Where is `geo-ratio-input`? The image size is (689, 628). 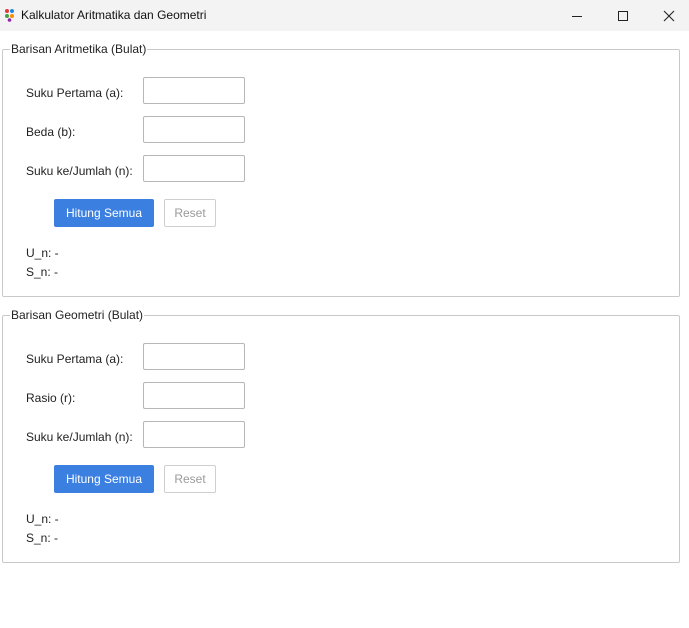 geo-ratio-input is located at coordinates (194, 395).